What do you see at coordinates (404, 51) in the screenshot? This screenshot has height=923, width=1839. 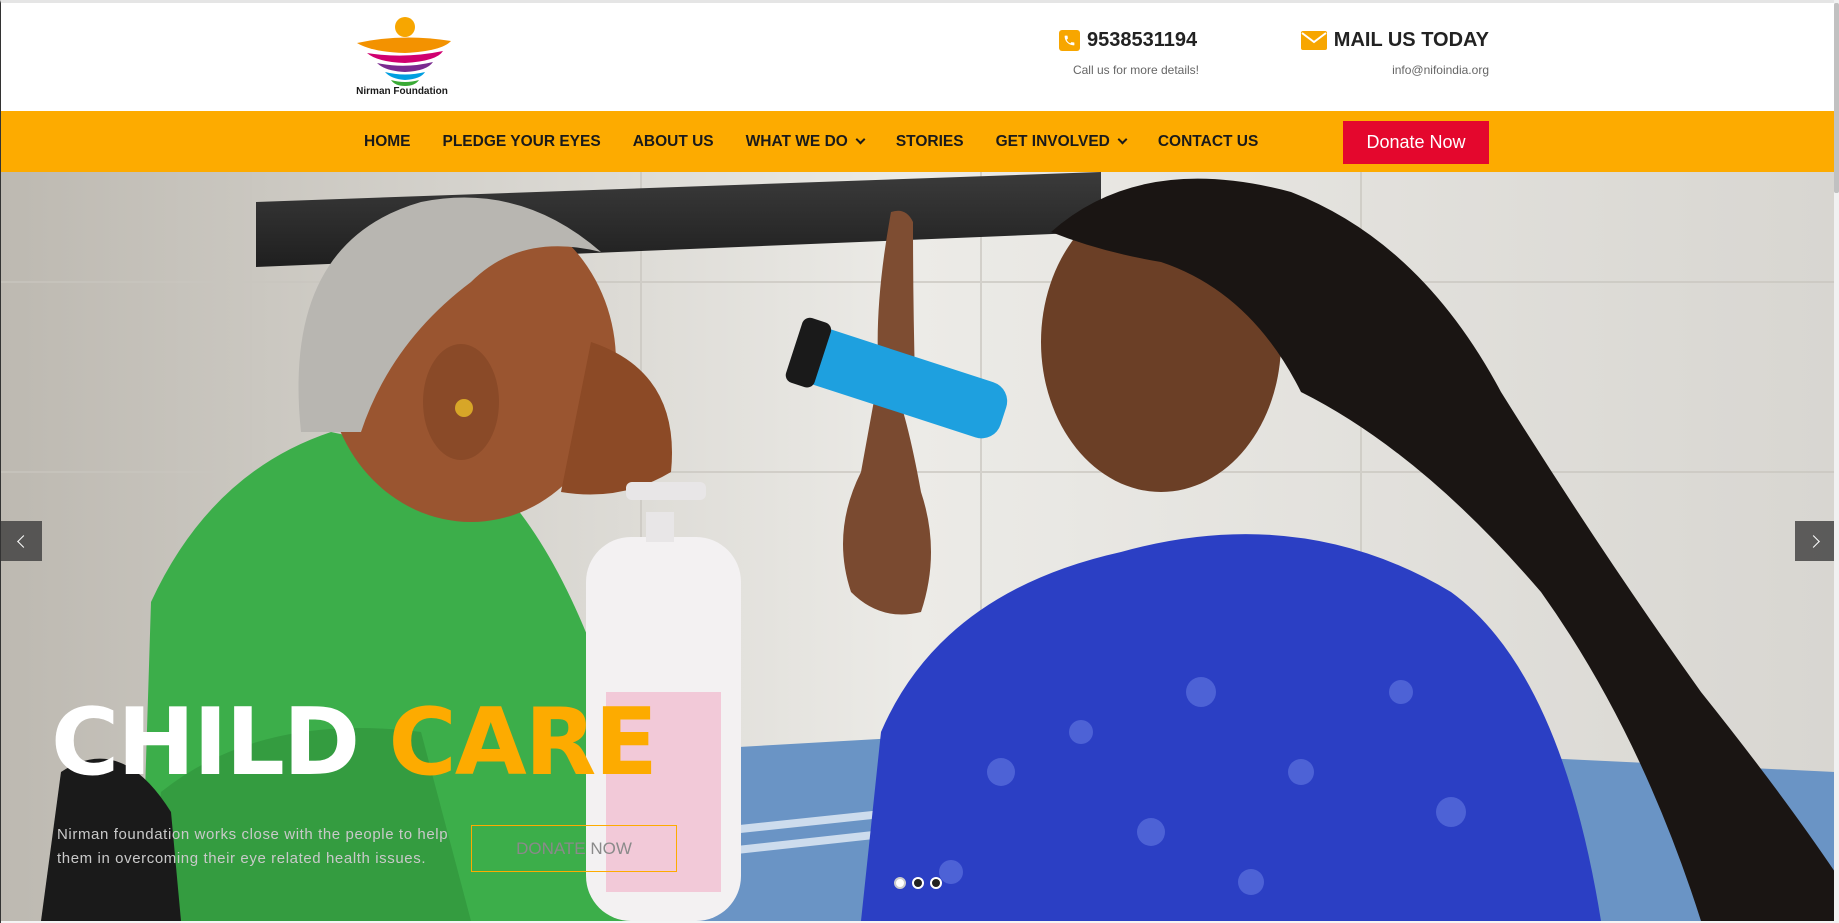 I see `logo-lamp-icon` at bounding box center [404, 51].